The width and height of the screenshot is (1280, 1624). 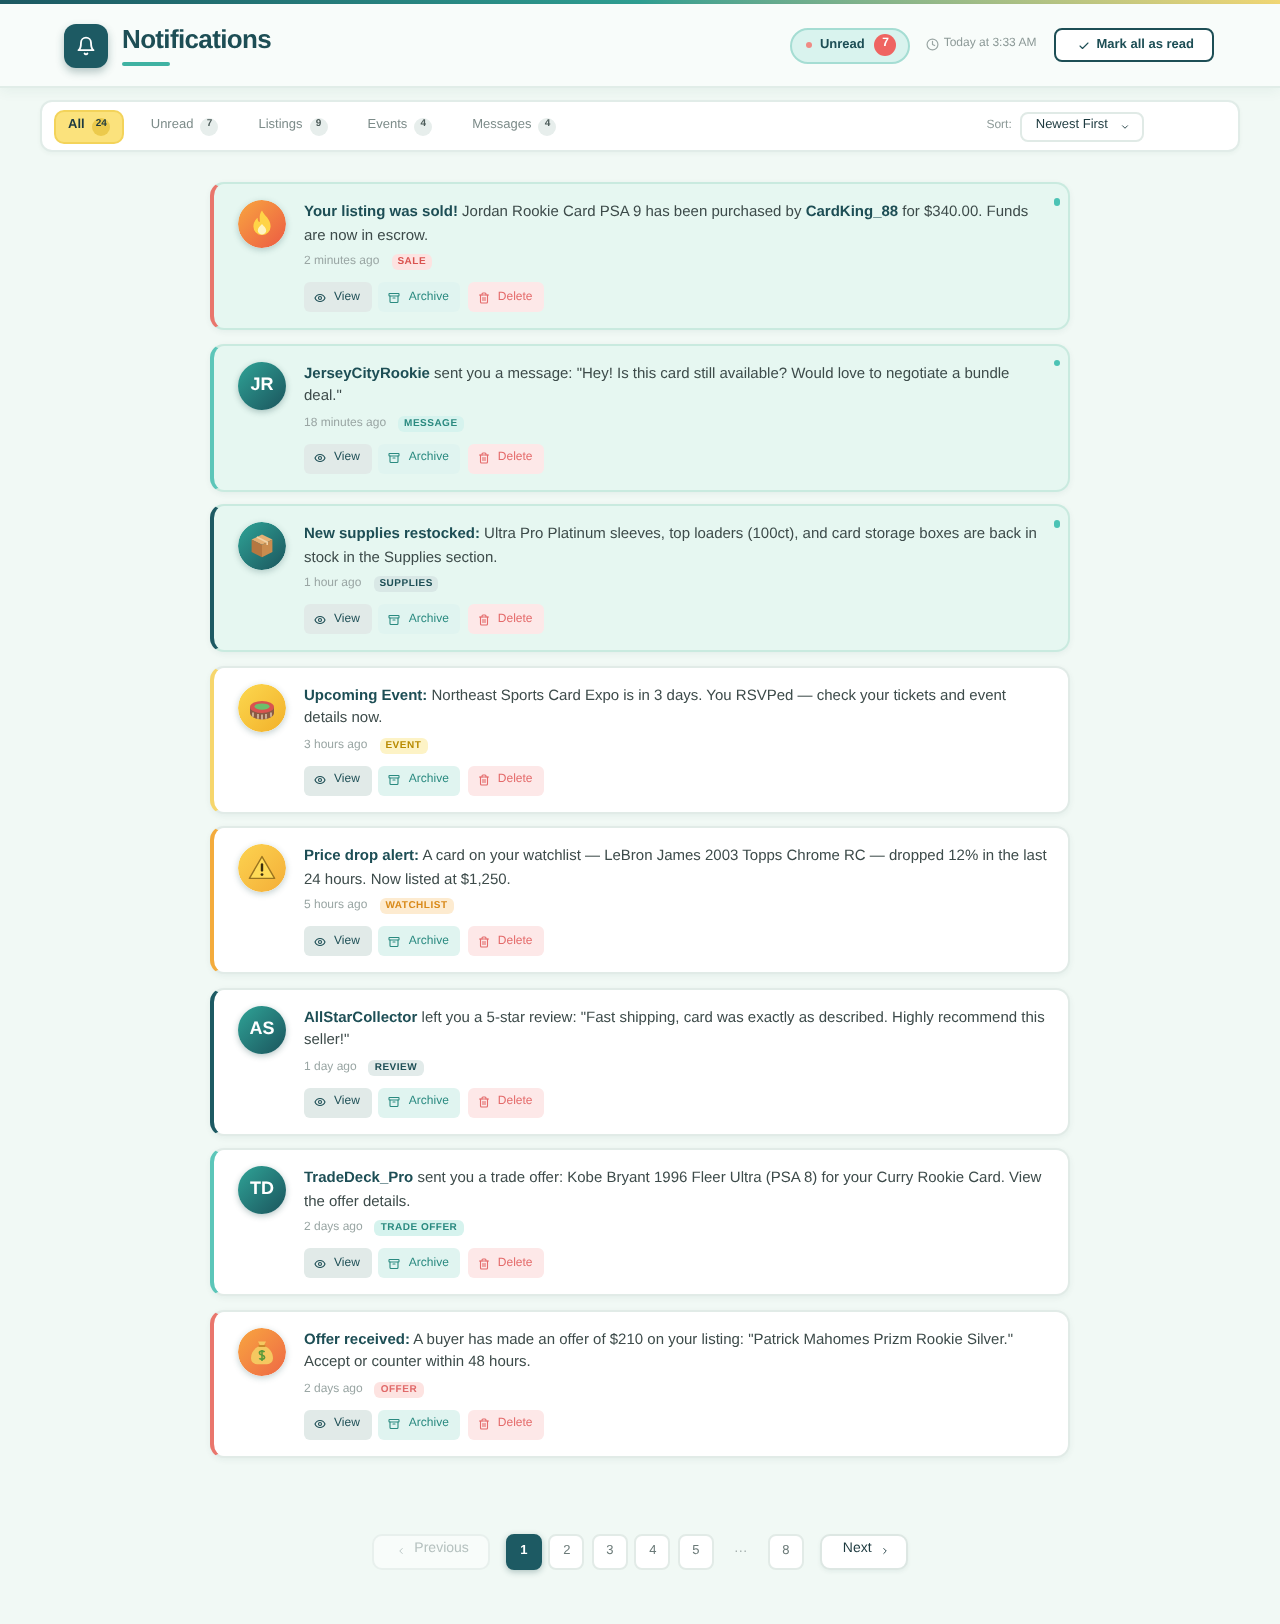 What do you see at coordinates (401, 1551) in the screenshot?
I see `chevron-left-icon` at bounding box center [401, 1551].